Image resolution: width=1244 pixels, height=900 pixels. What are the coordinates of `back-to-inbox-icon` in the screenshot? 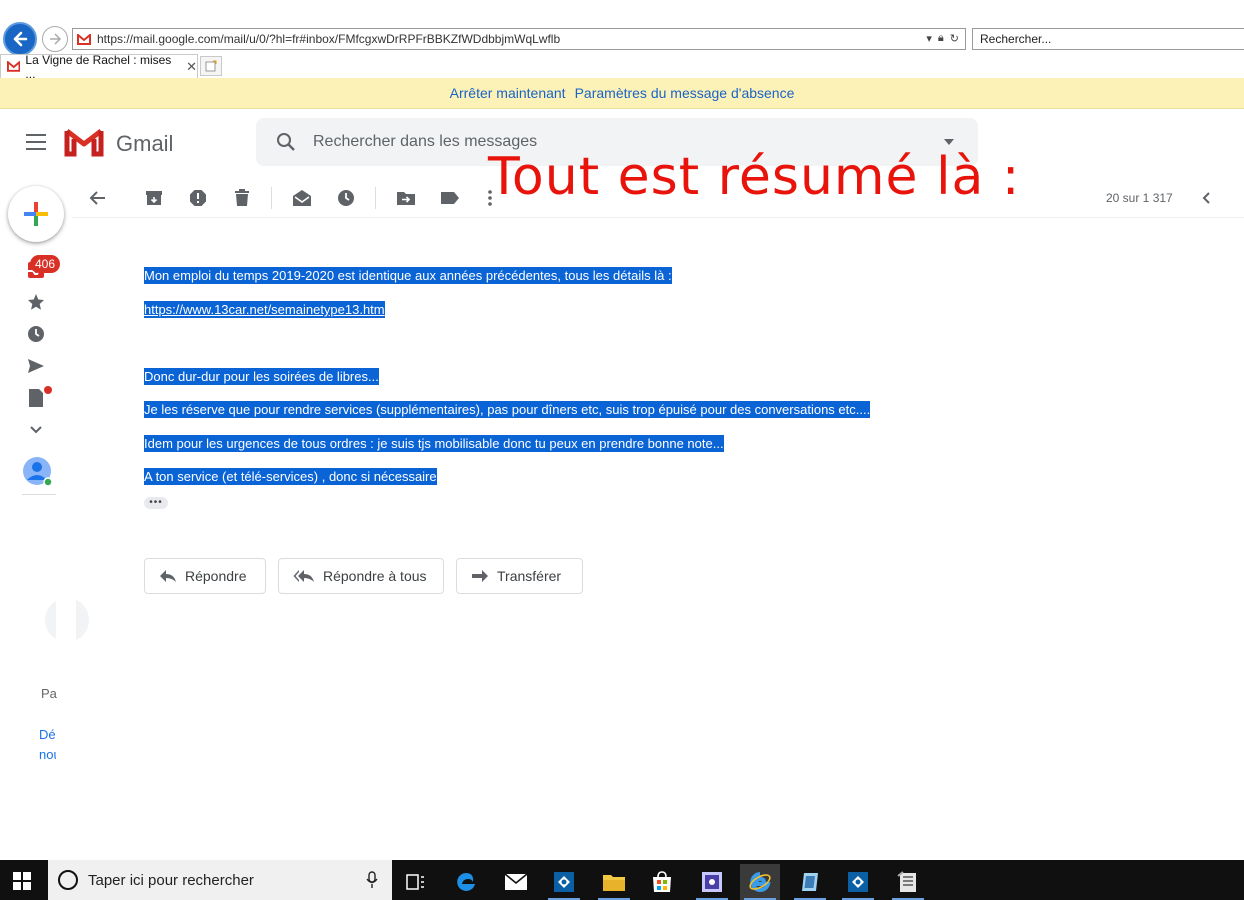 It's located at (98, 198).